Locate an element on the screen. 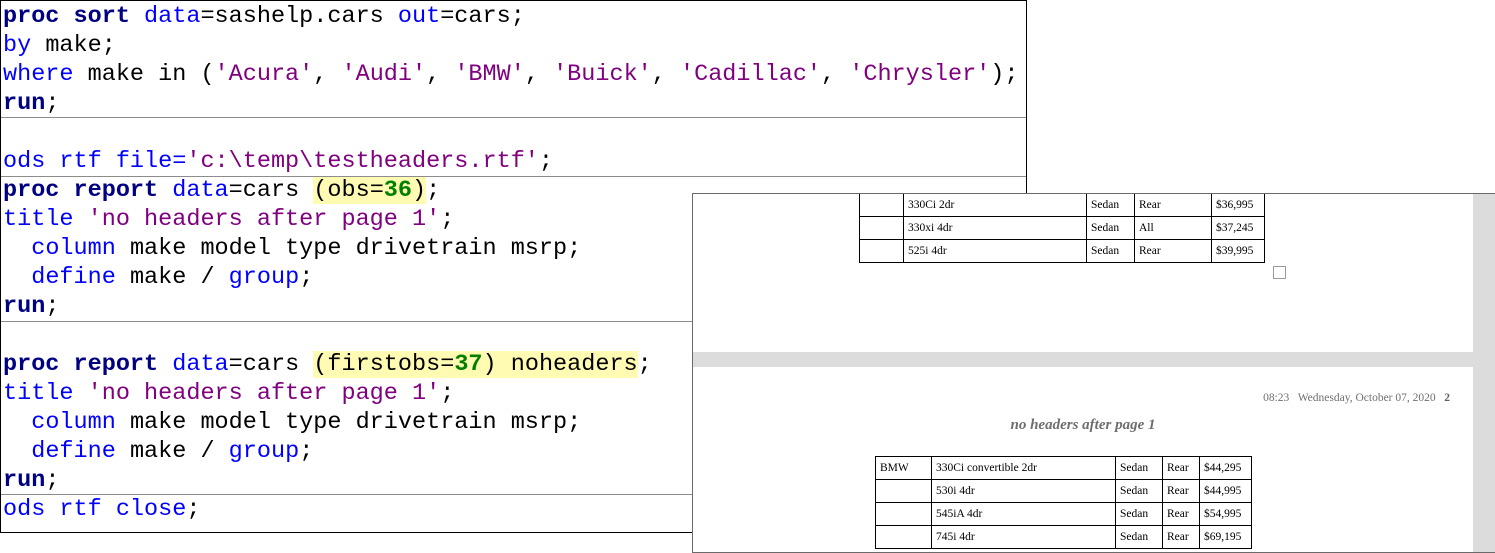  cell-msrp: $36,995 is located at coordinates (1238, 205).